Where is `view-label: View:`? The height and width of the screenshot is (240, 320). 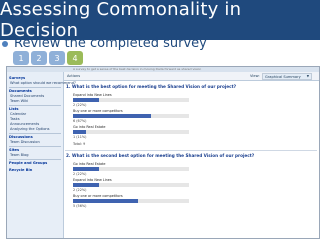 view-label: View: is located at coordinates (255, 76).